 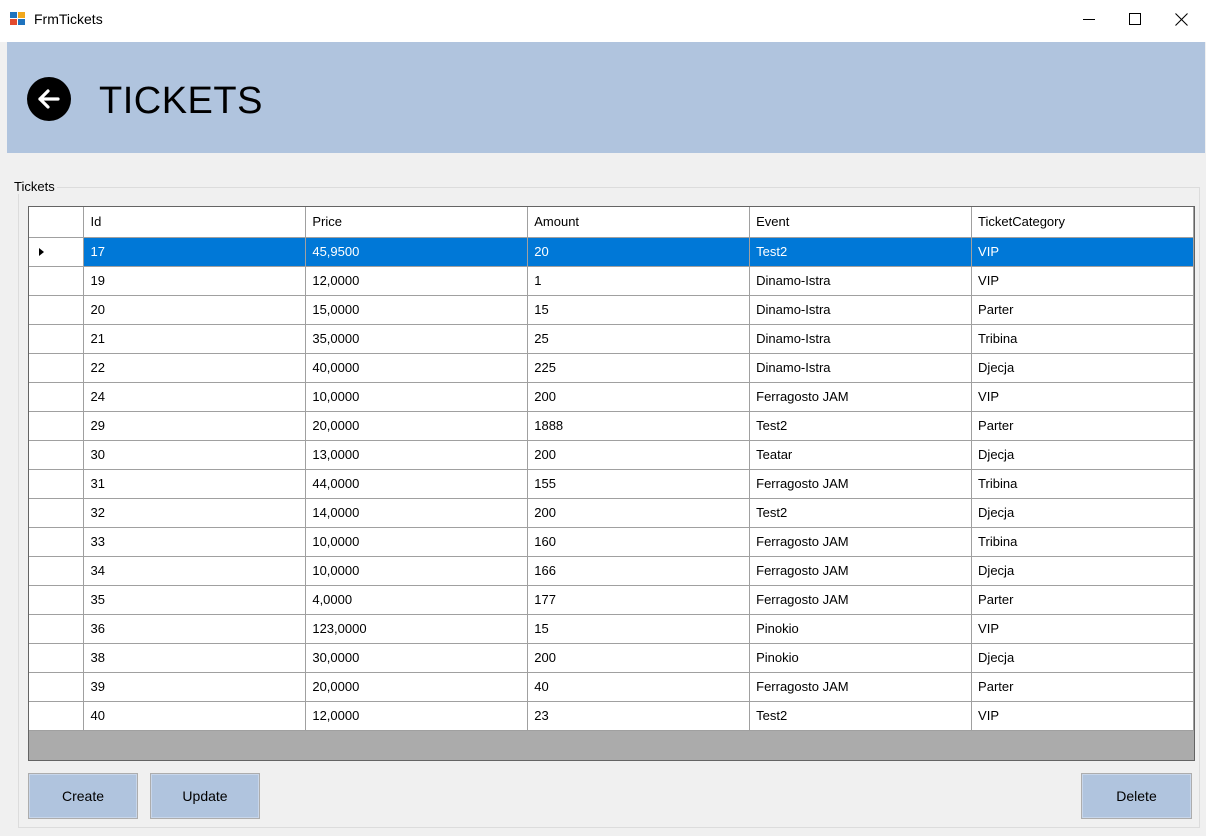 What do you see at coordinates (611, 658) in the screenshot?
I see `table-row: 38 30,0000 200 Pinokio Djecja` at bounding box center [611, 658].